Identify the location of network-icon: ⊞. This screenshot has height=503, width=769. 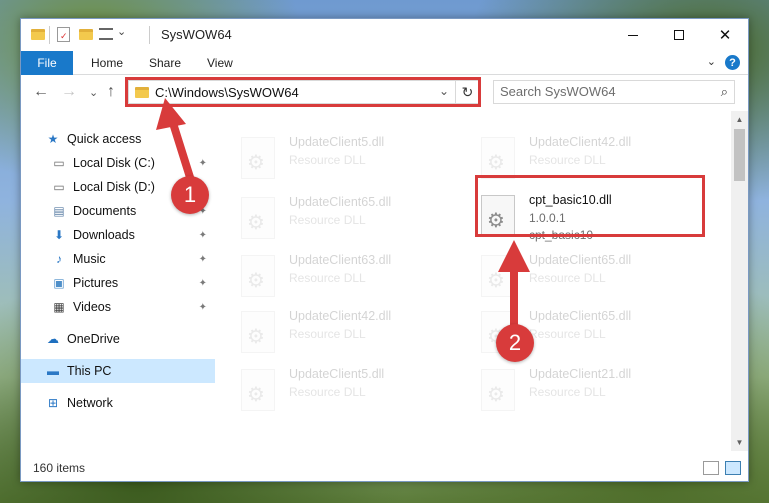
(53, 403).